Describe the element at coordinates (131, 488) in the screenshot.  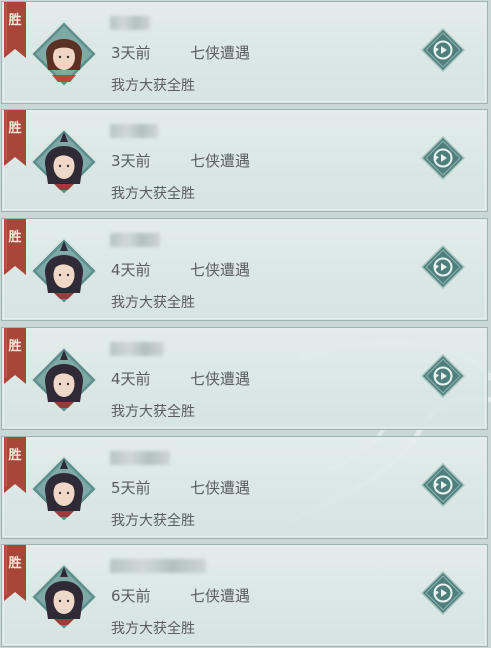
I see `record-time: 5天前` at that location.